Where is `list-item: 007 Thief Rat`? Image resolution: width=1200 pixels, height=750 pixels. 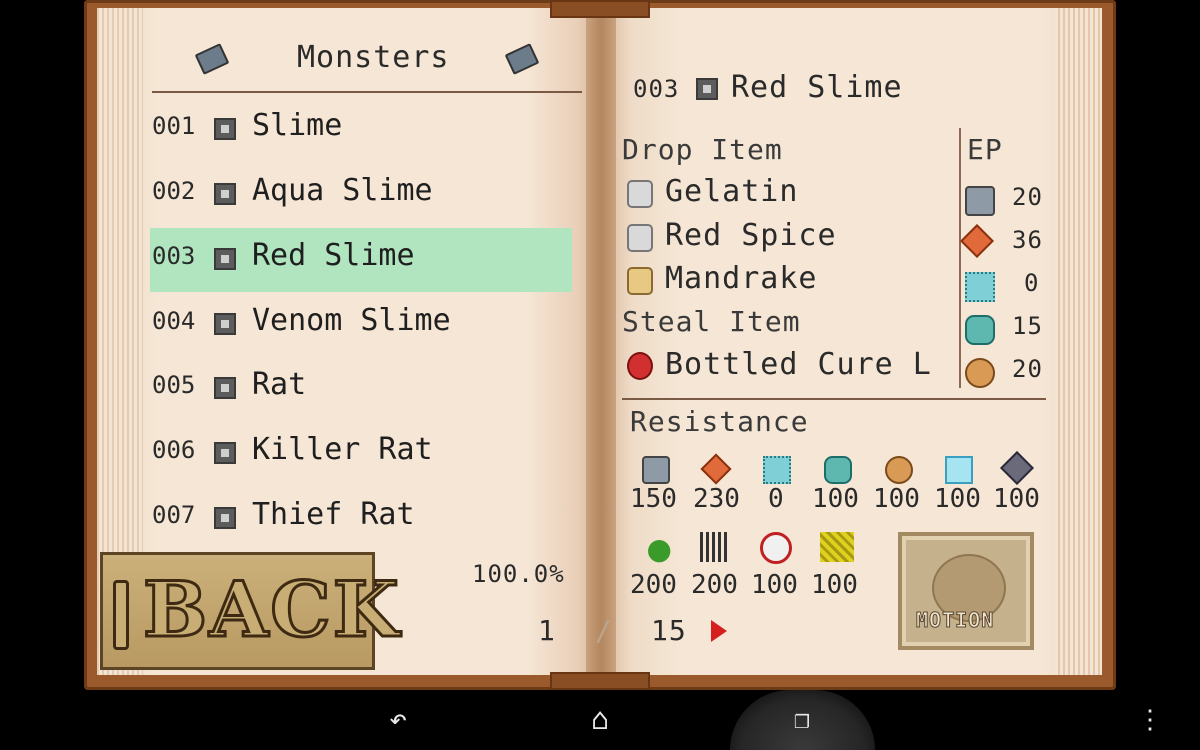
list-item: 007 Thief Rat is located at coordinates (361, 519).